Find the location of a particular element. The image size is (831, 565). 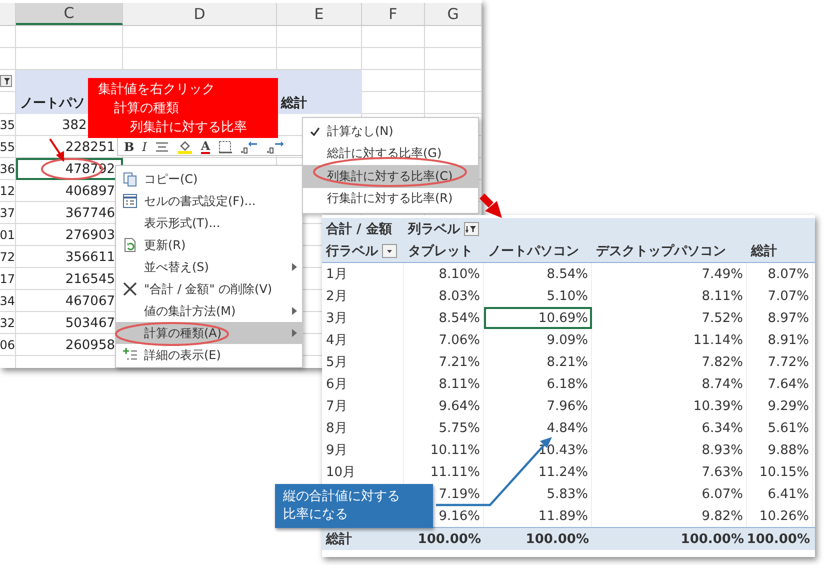

table-cell: 11.14% is located at coordinates (669, 340).